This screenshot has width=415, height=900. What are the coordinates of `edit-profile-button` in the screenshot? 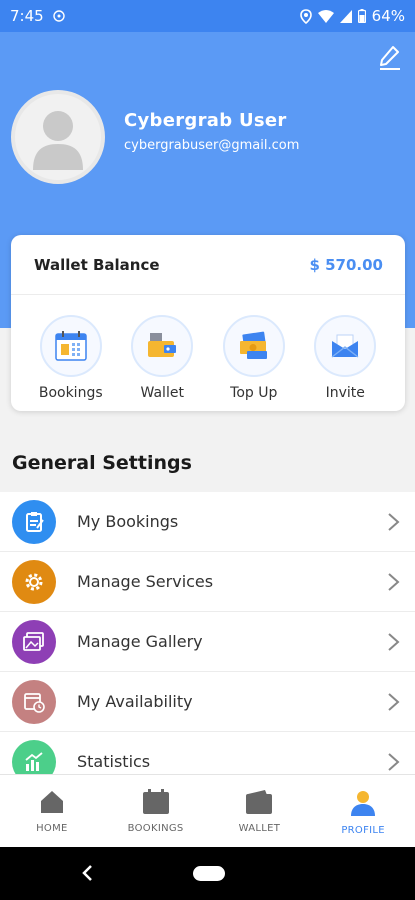 It's located at (390, 59).